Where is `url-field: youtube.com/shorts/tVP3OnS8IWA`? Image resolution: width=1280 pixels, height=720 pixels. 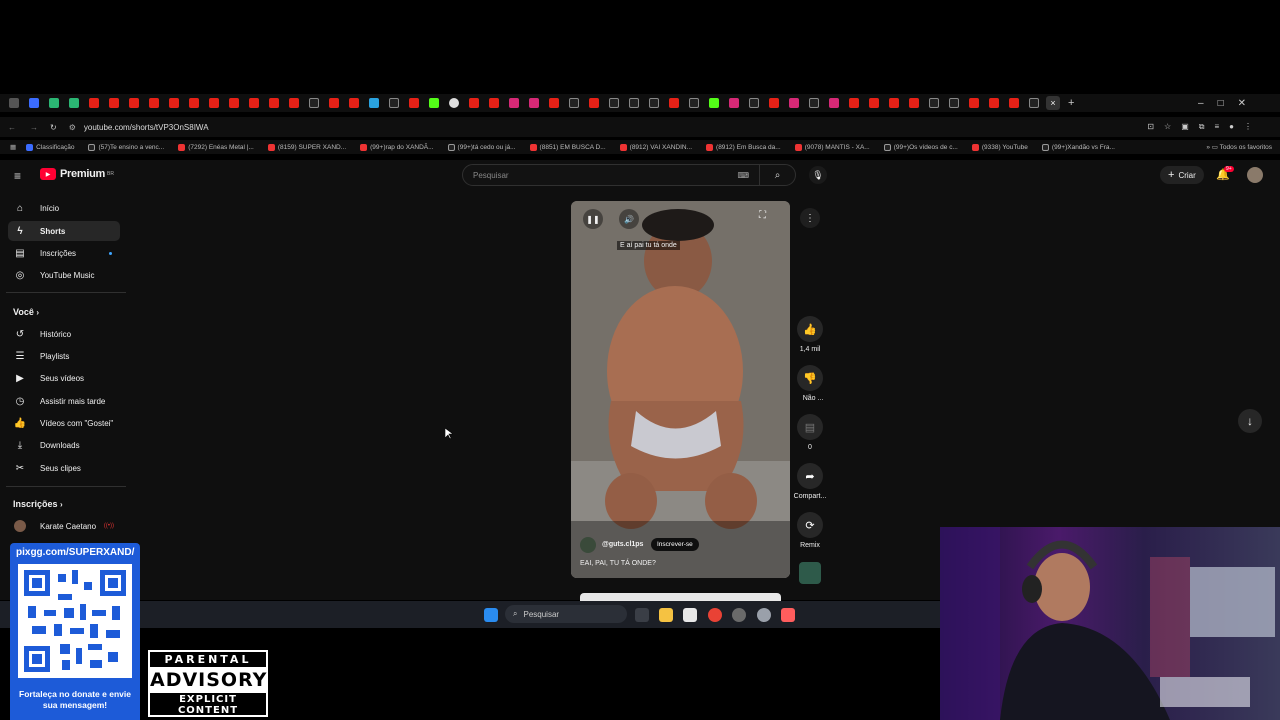
url-field: youtube.com/shorts/tVP3OnS8IWA is located at coordinates (146, 127).